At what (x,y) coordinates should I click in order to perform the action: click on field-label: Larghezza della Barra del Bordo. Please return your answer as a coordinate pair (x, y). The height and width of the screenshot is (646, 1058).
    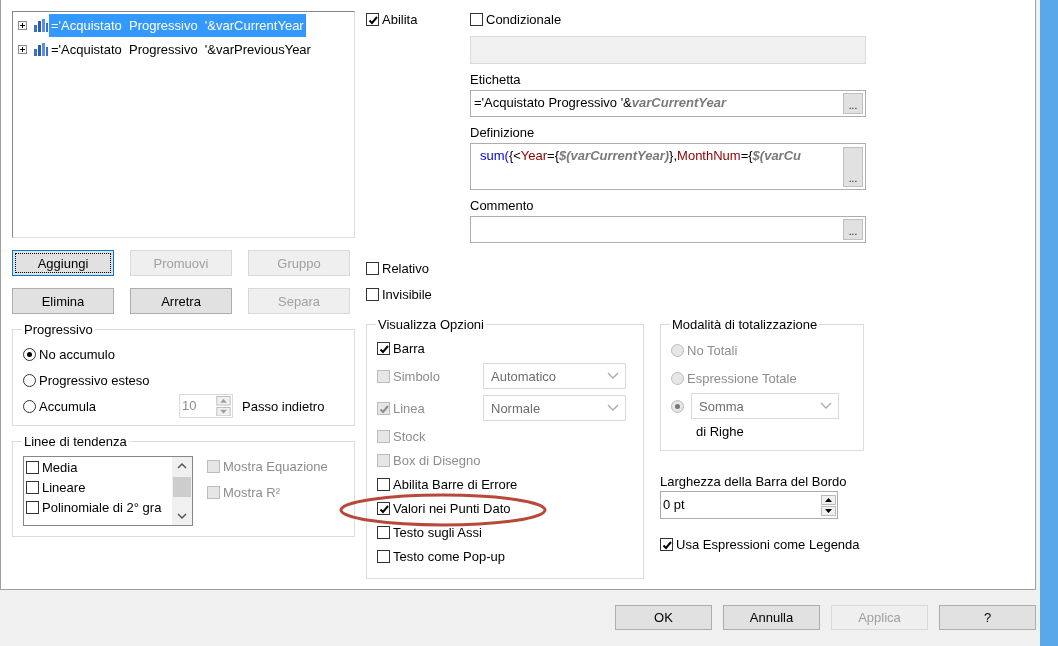
    Looking at the image, I should click on (754, 481).